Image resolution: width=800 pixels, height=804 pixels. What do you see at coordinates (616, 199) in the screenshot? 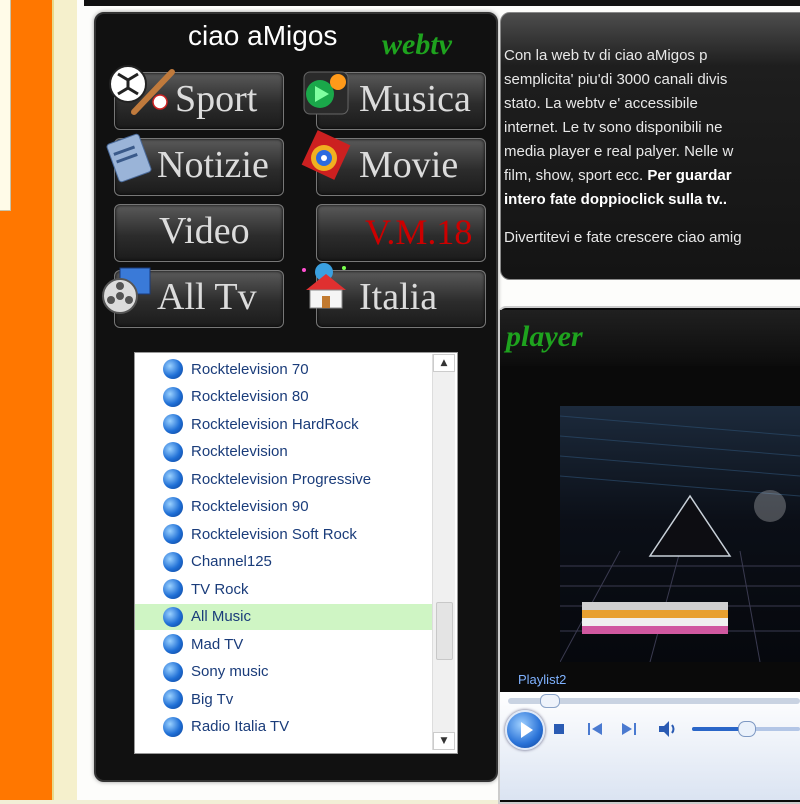
I see `info-bold-line: intero fate doppioclick sulla tv..` at bounding box center [616, 199].